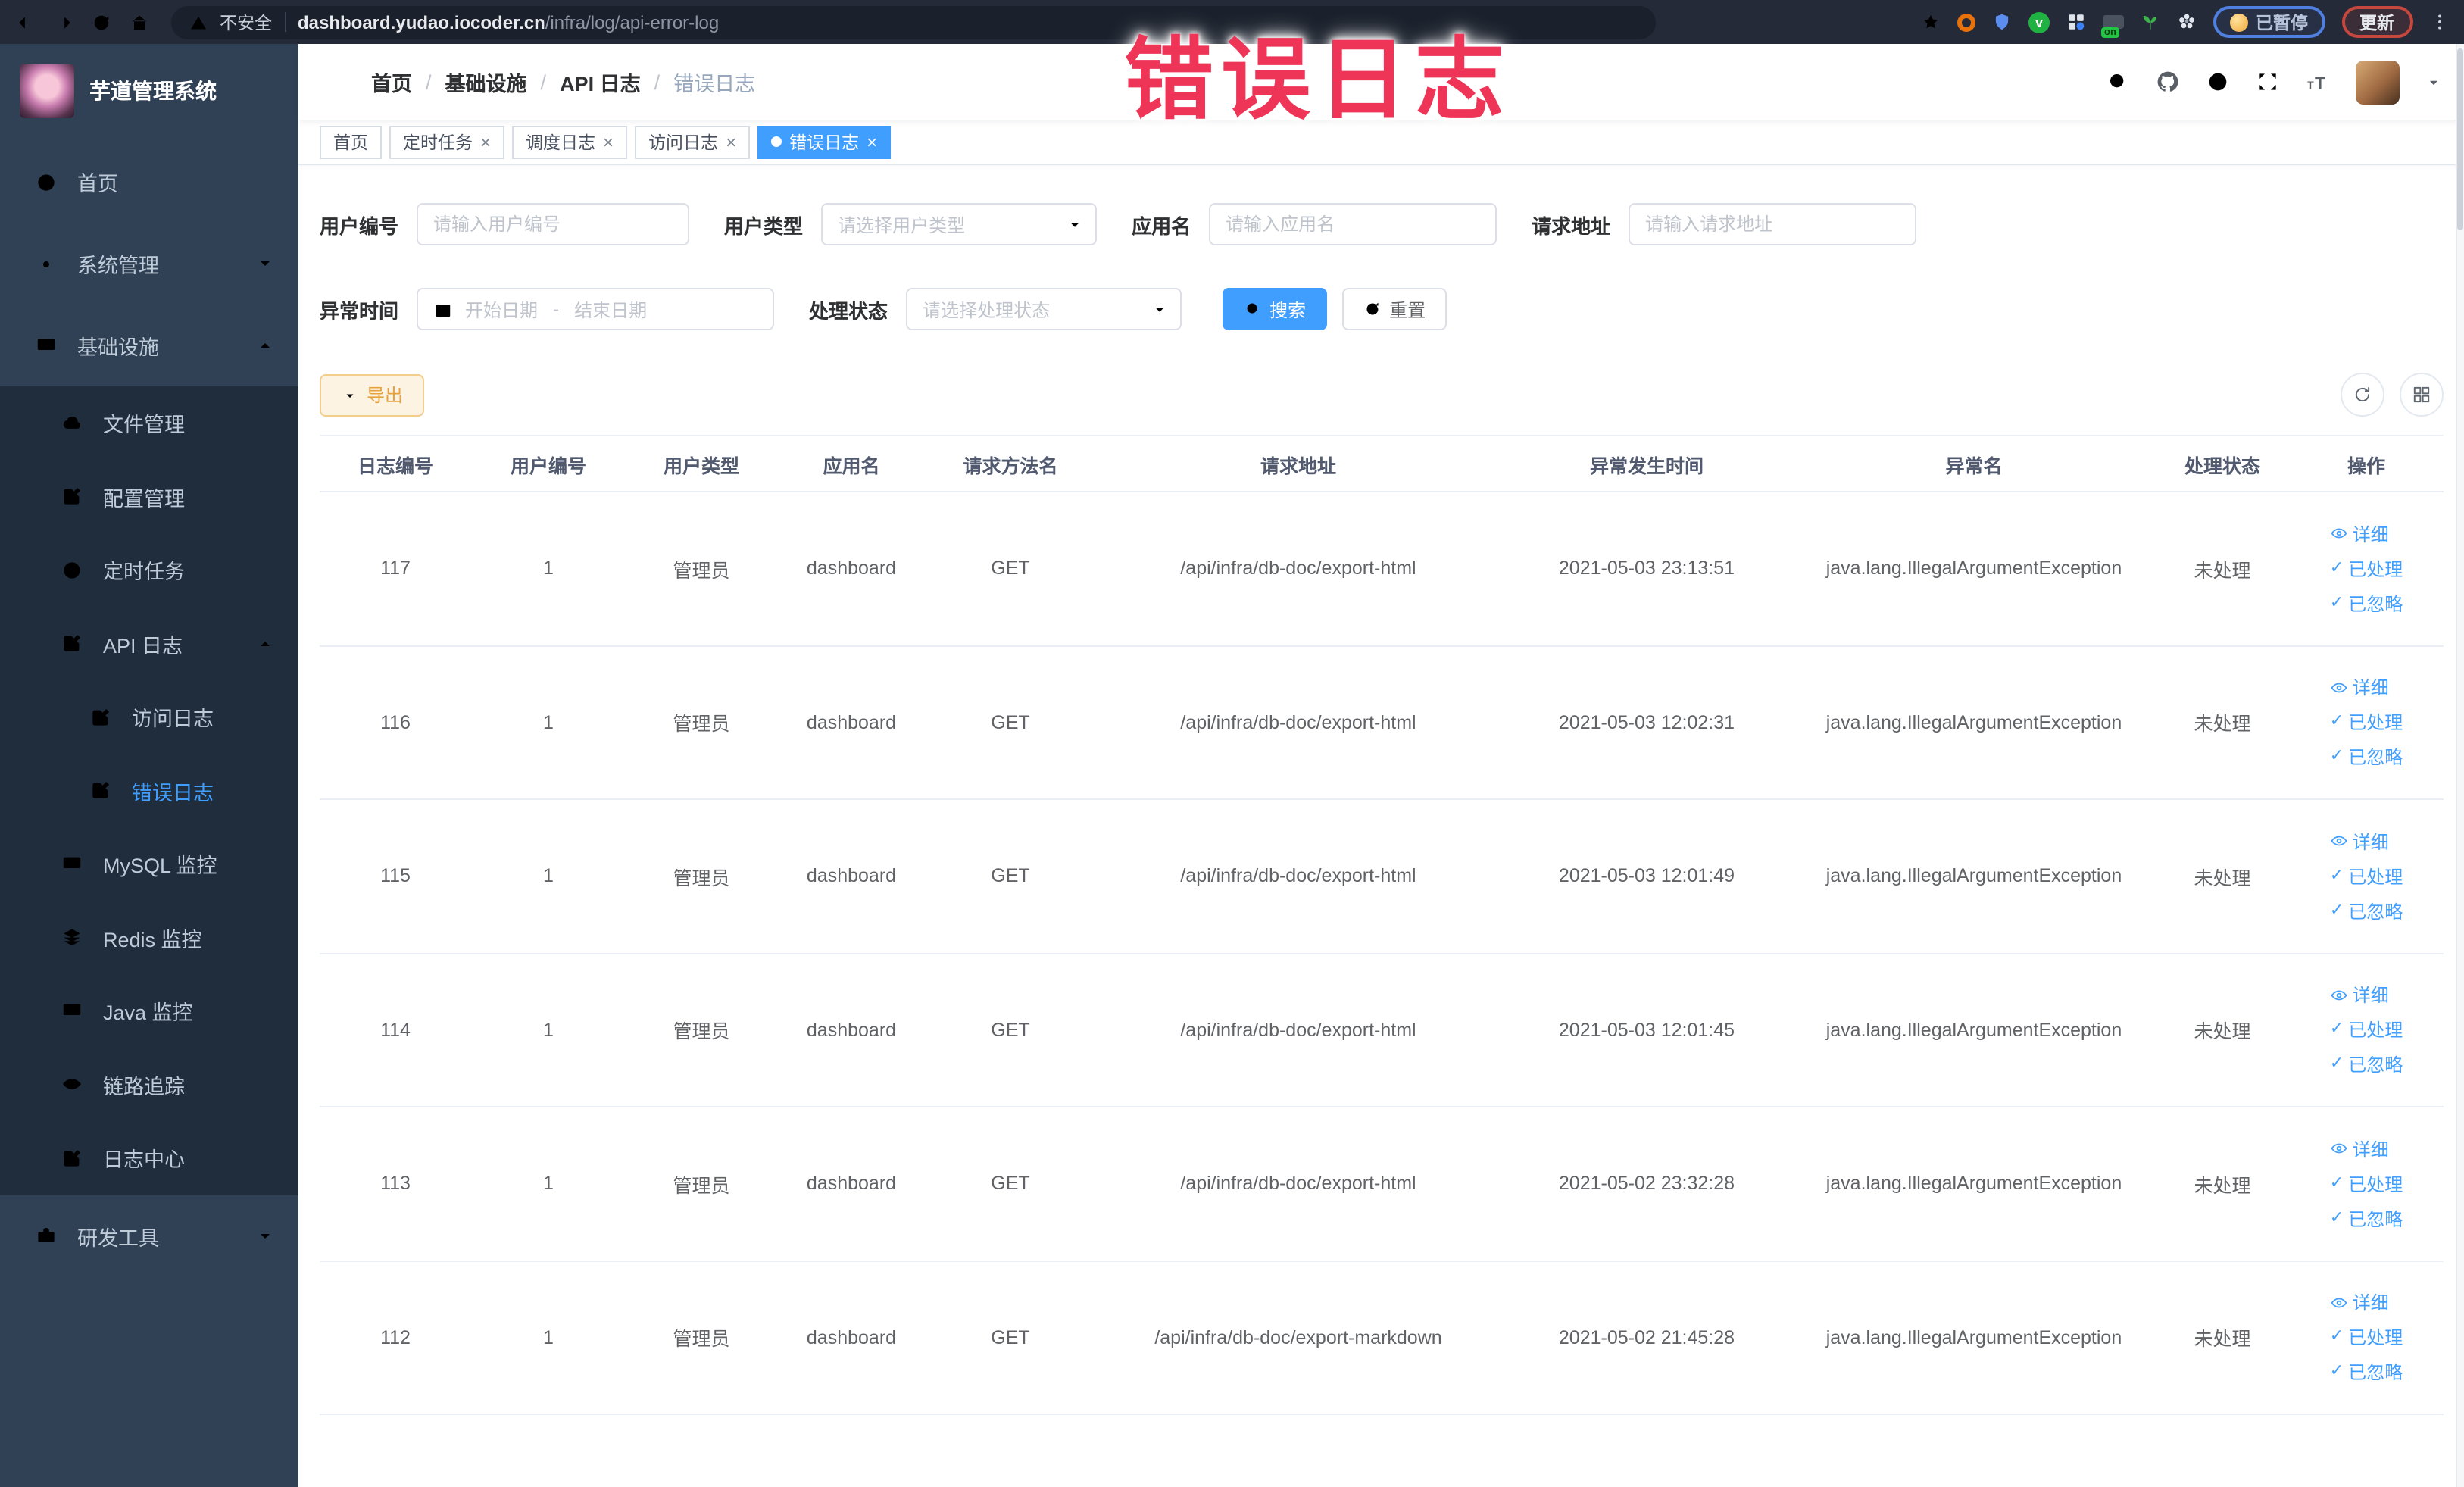  What do you see at coordinates (101, 22) in the screenshot?
I see `browser-reload-icon` at bounding box center [101, 22].